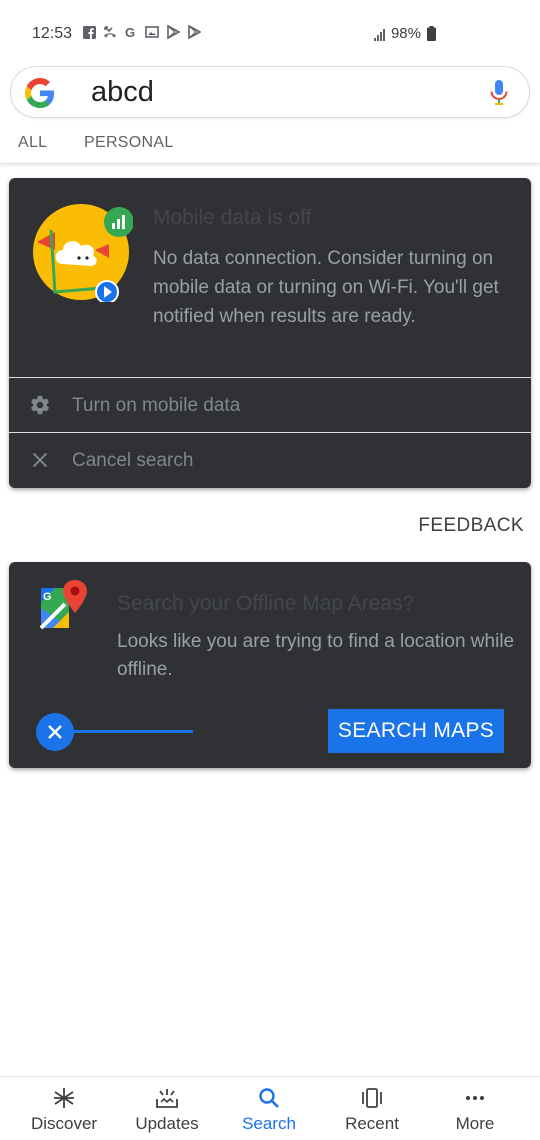 The height and width of the screenshot is (1140, 540). What do you see at coordinates (270, 405) in the screenshot?
I see `turn-on-mobile-data-button: Turn on mobile data` at bounding box center [270, 405].